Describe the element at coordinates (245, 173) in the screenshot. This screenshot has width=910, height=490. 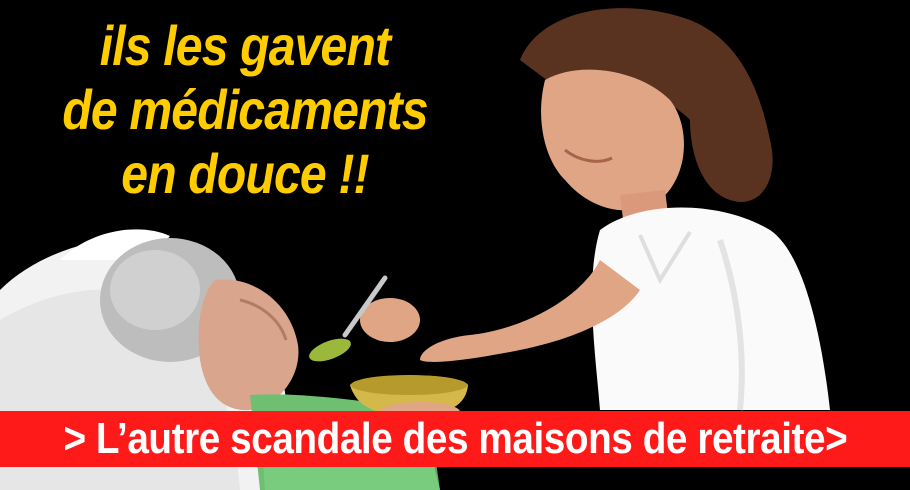
I see `headline-line-3: en douce !!` at that location.